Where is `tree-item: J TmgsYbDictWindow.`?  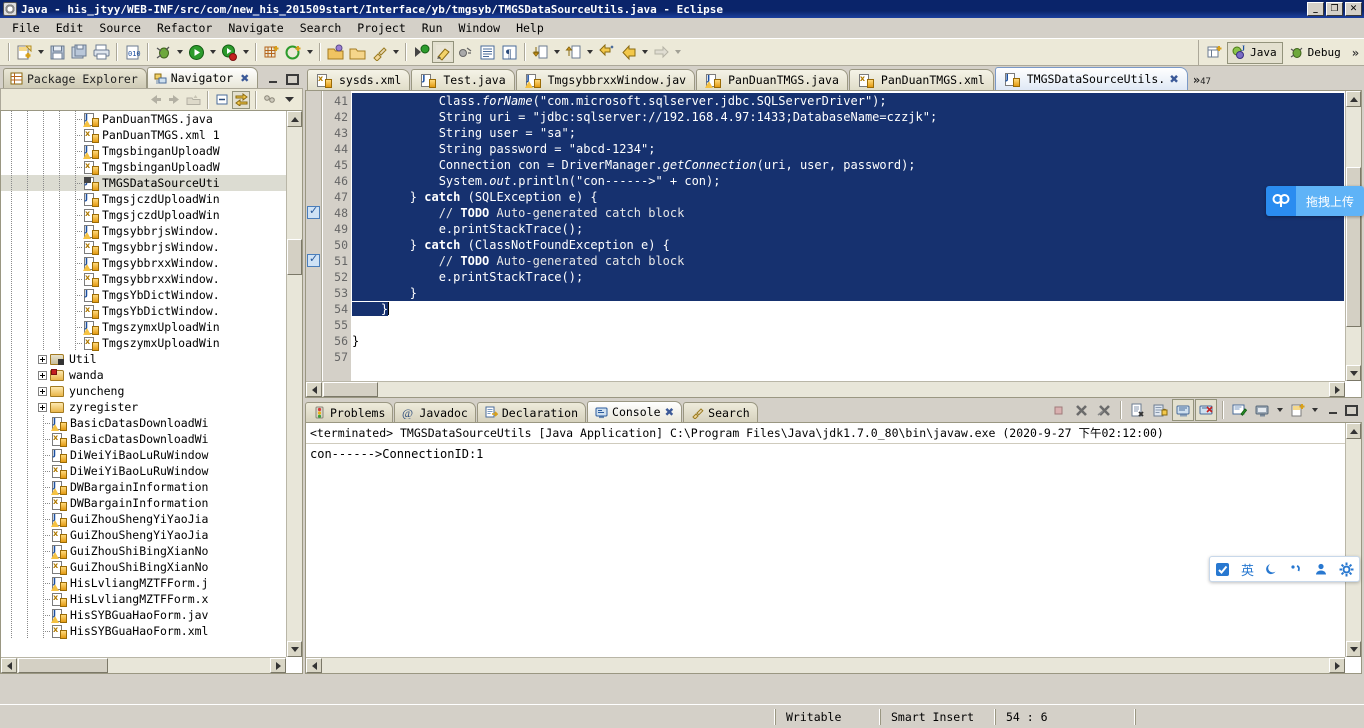
tree-item: J TmgsYbDictWindow. is located at coordinates (143, 295).